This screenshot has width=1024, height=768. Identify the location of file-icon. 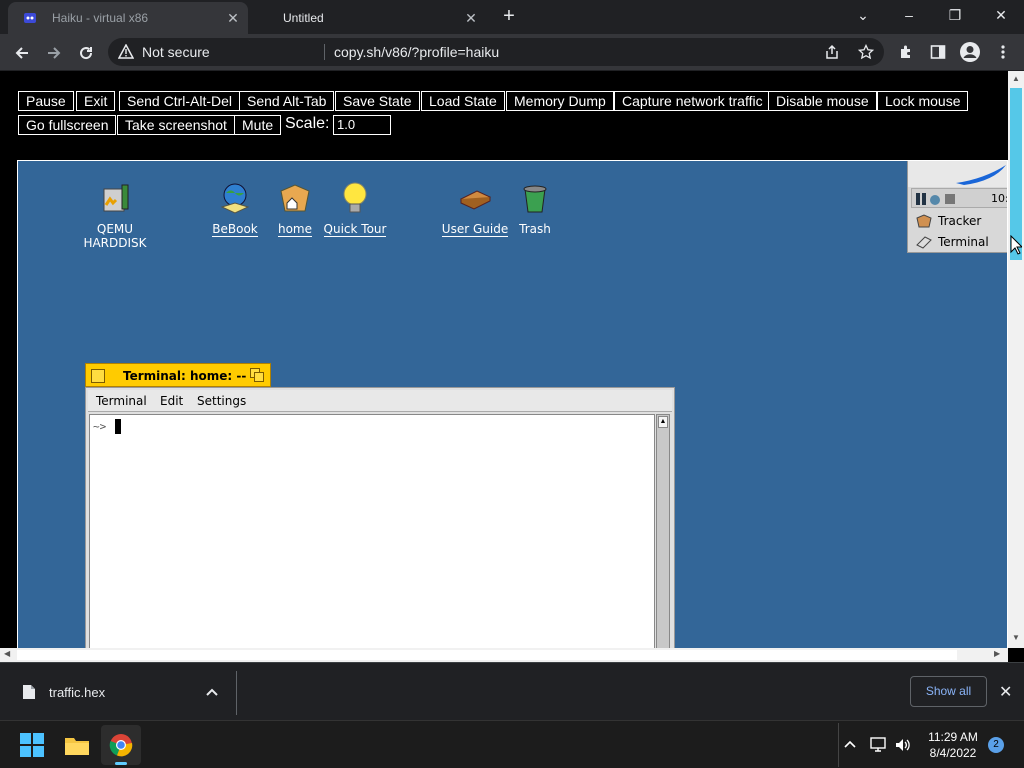
(29, 692).